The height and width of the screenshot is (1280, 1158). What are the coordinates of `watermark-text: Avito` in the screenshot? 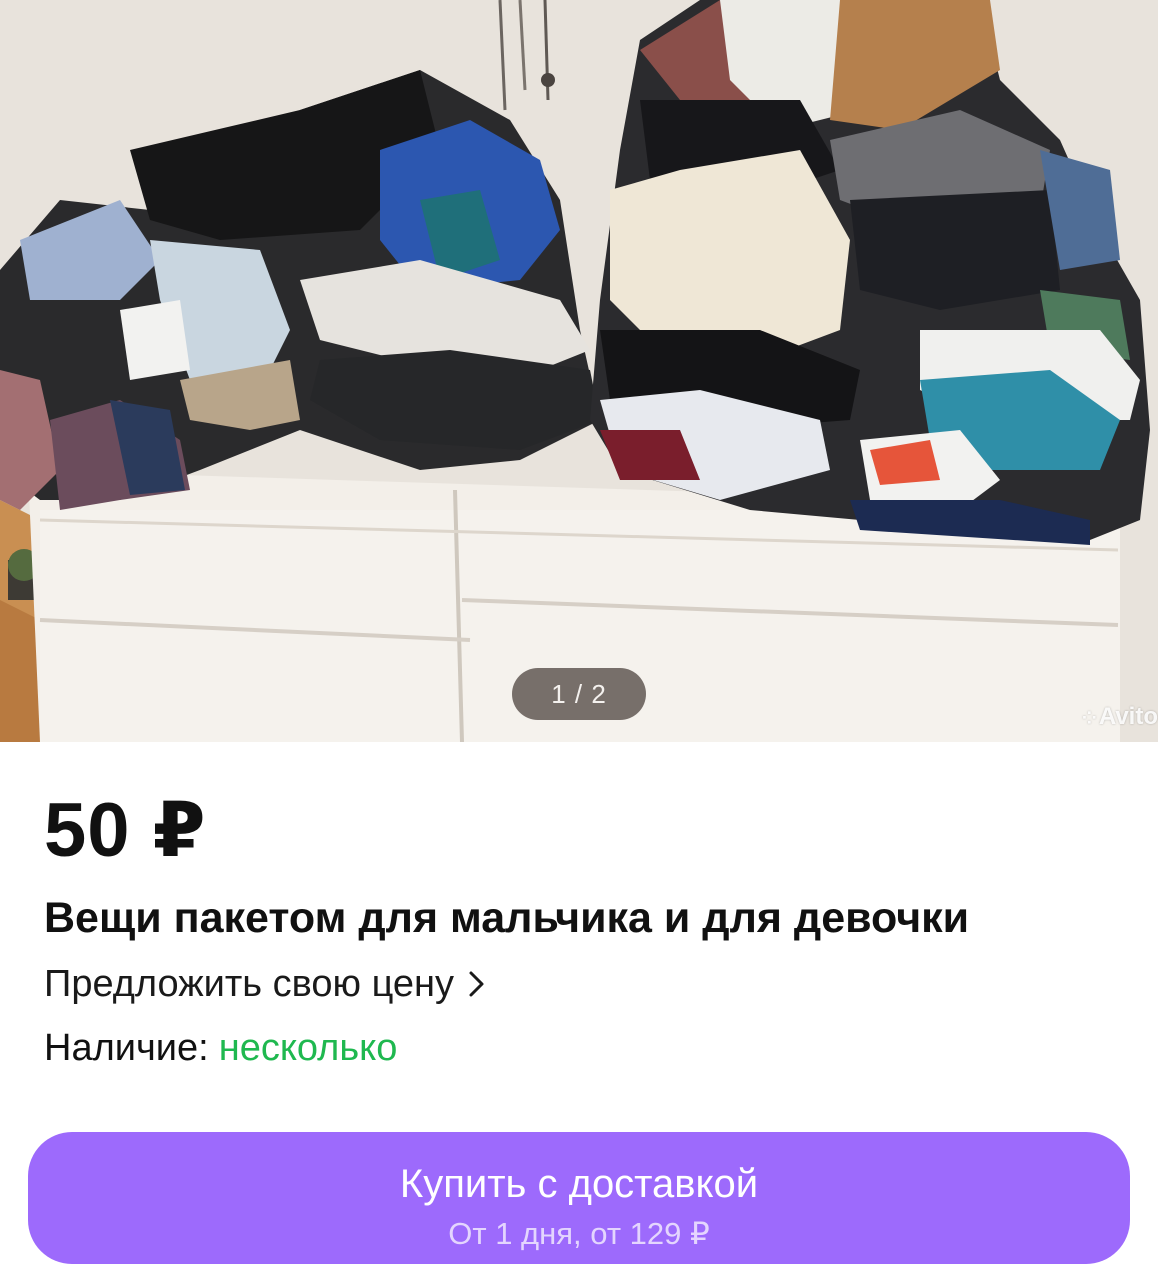 It's located at (1128, 716).